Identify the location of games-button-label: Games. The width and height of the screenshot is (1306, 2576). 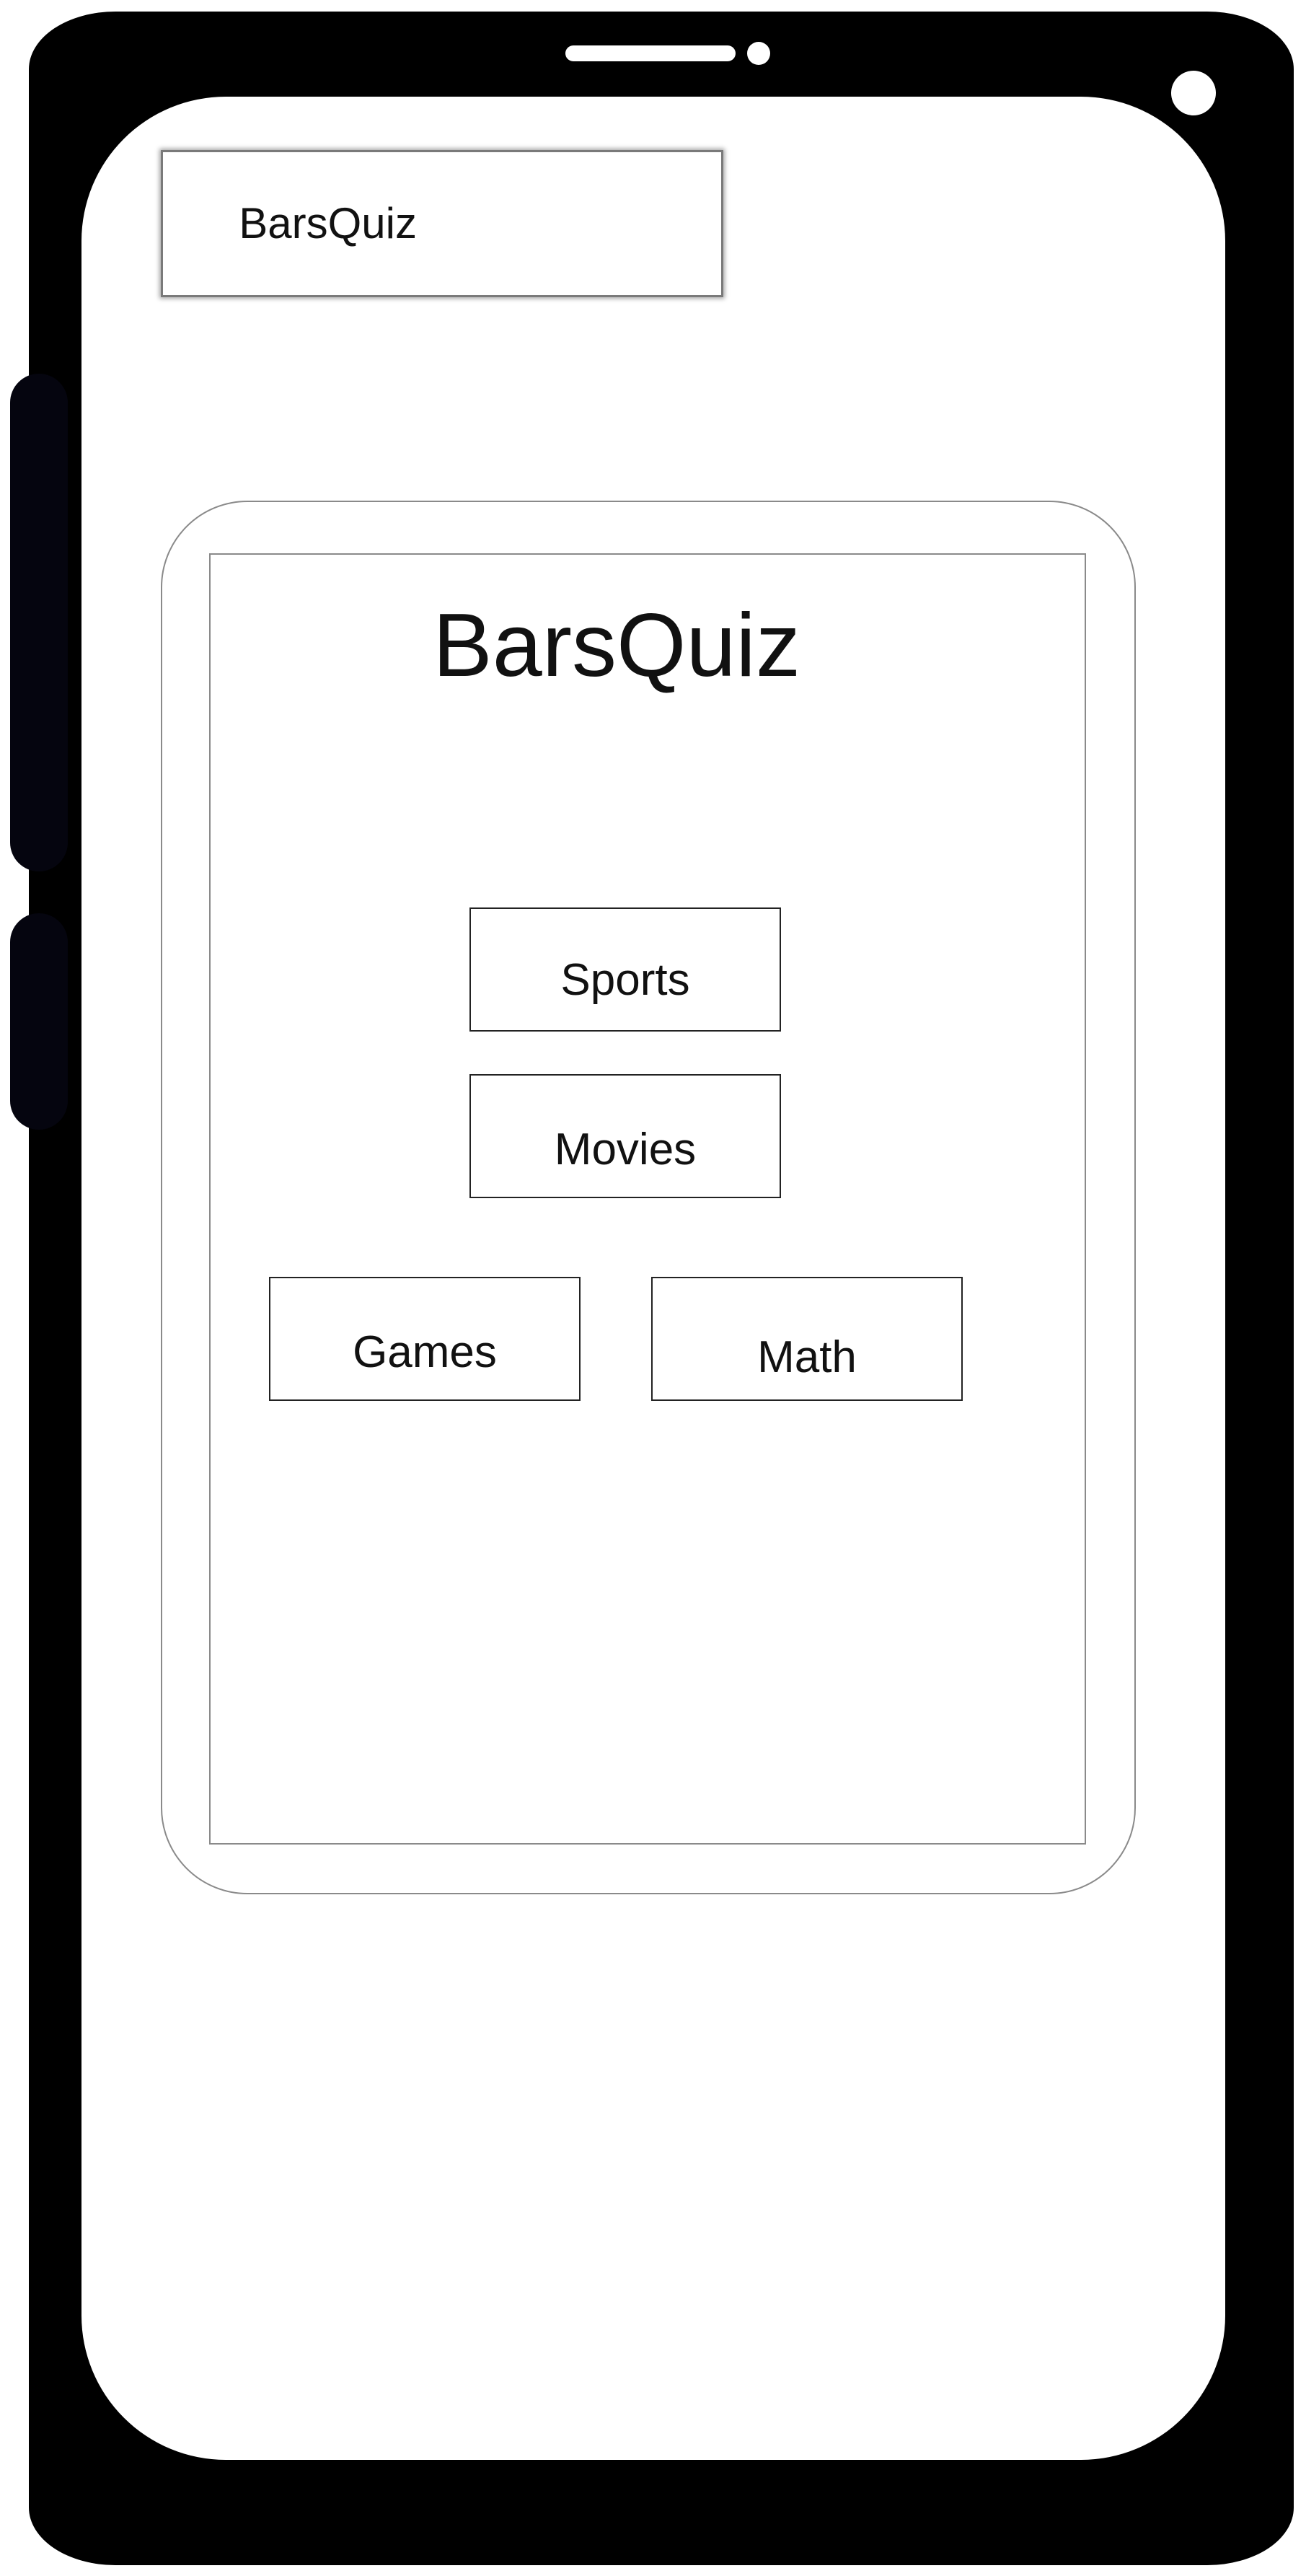
(425, 1352).